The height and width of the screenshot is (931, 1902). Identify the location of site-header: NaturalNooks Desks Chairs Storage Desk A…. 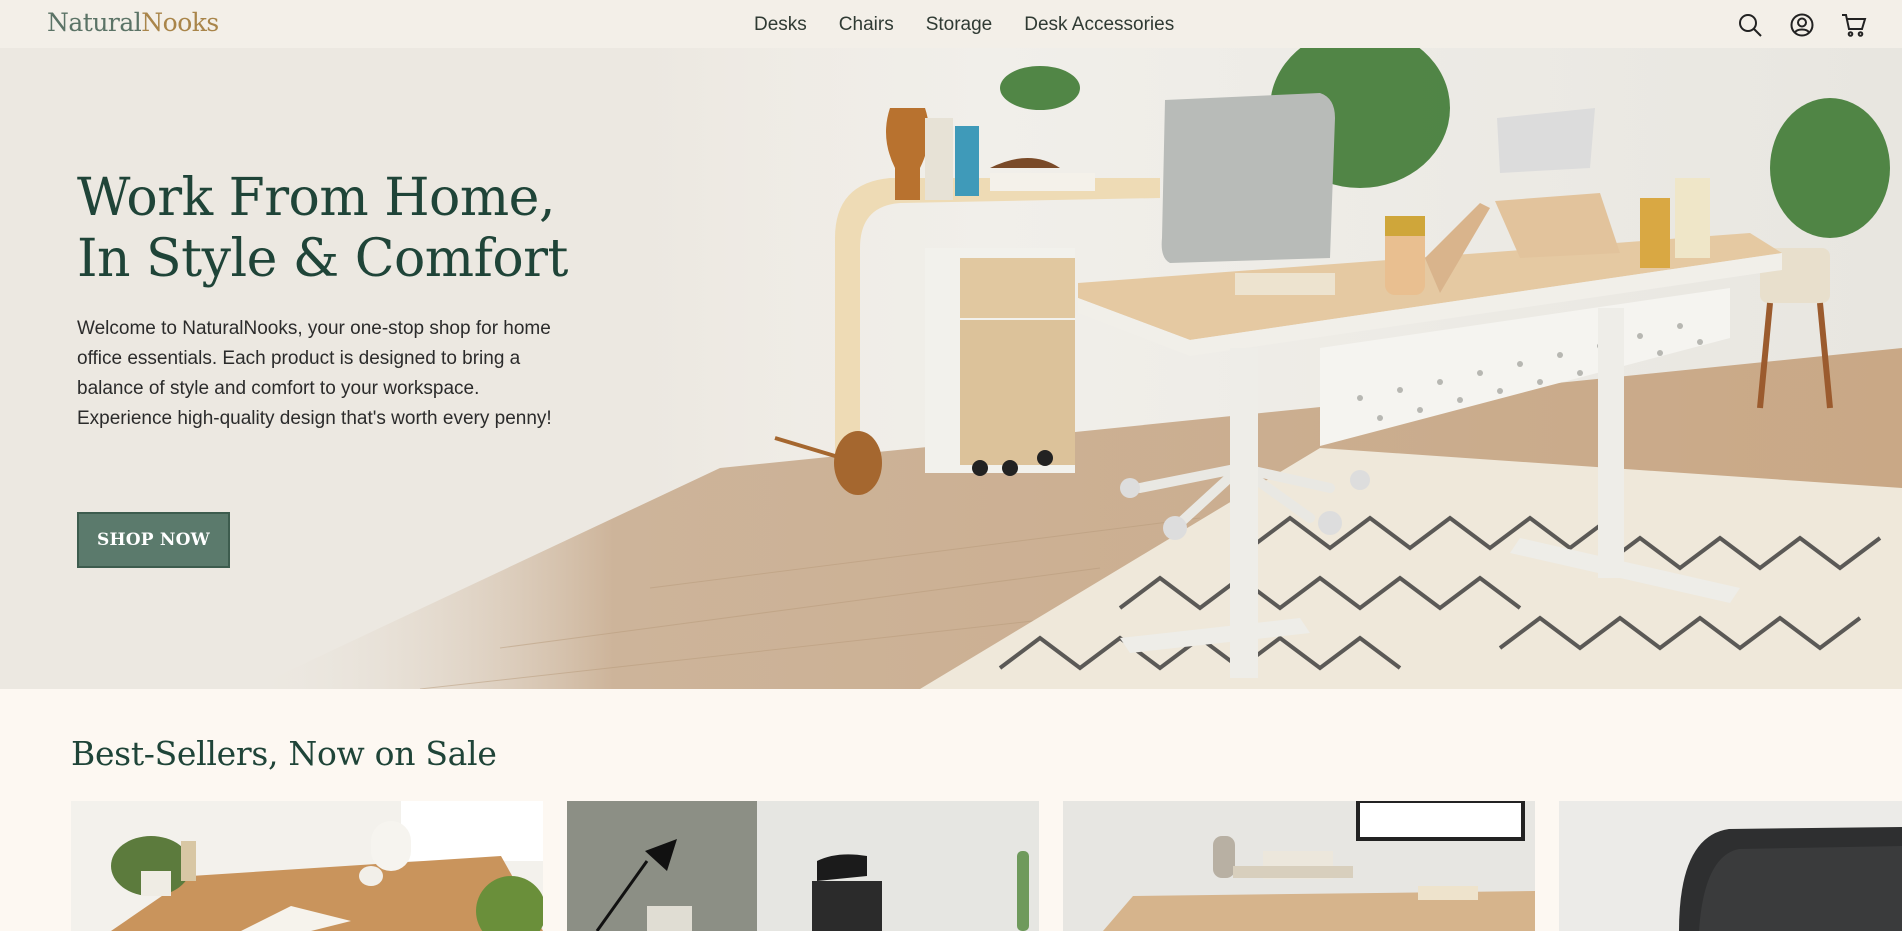
(951, 24).